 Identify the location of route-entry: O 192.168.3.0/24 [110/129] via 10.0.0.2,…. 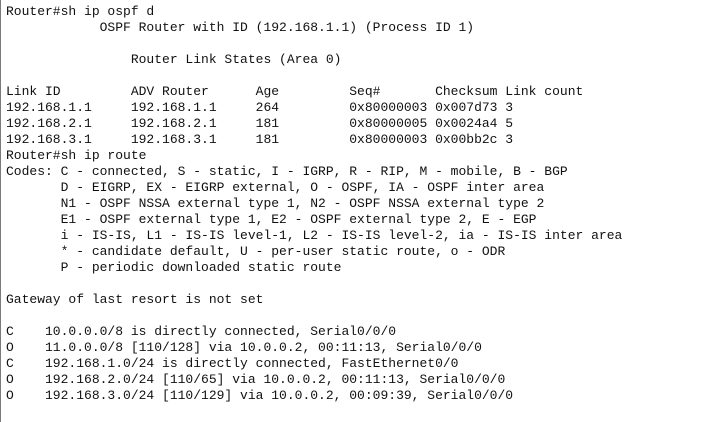
(260, 395).